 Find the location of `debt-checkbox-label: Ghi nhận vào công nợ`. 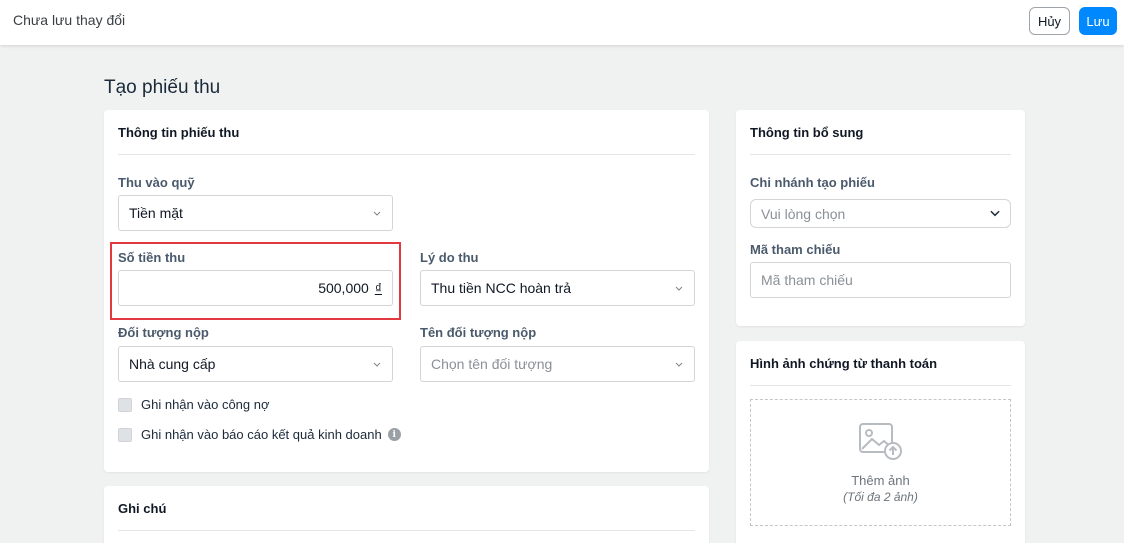

debt-checkbox-label: Ghi nhận vào công nợ is located at coordinates (205, 404).